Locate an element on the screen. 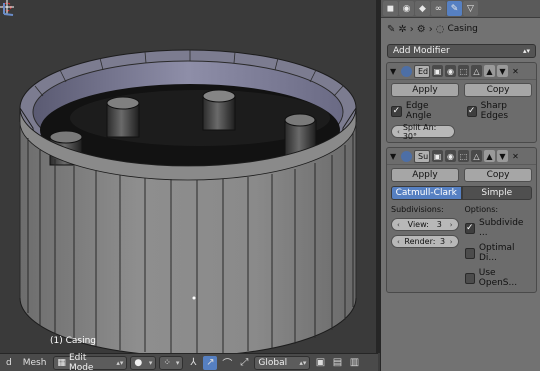 This screenshot has width=540, height=371. orientation-label: Global is located at coordinates (273, 362).